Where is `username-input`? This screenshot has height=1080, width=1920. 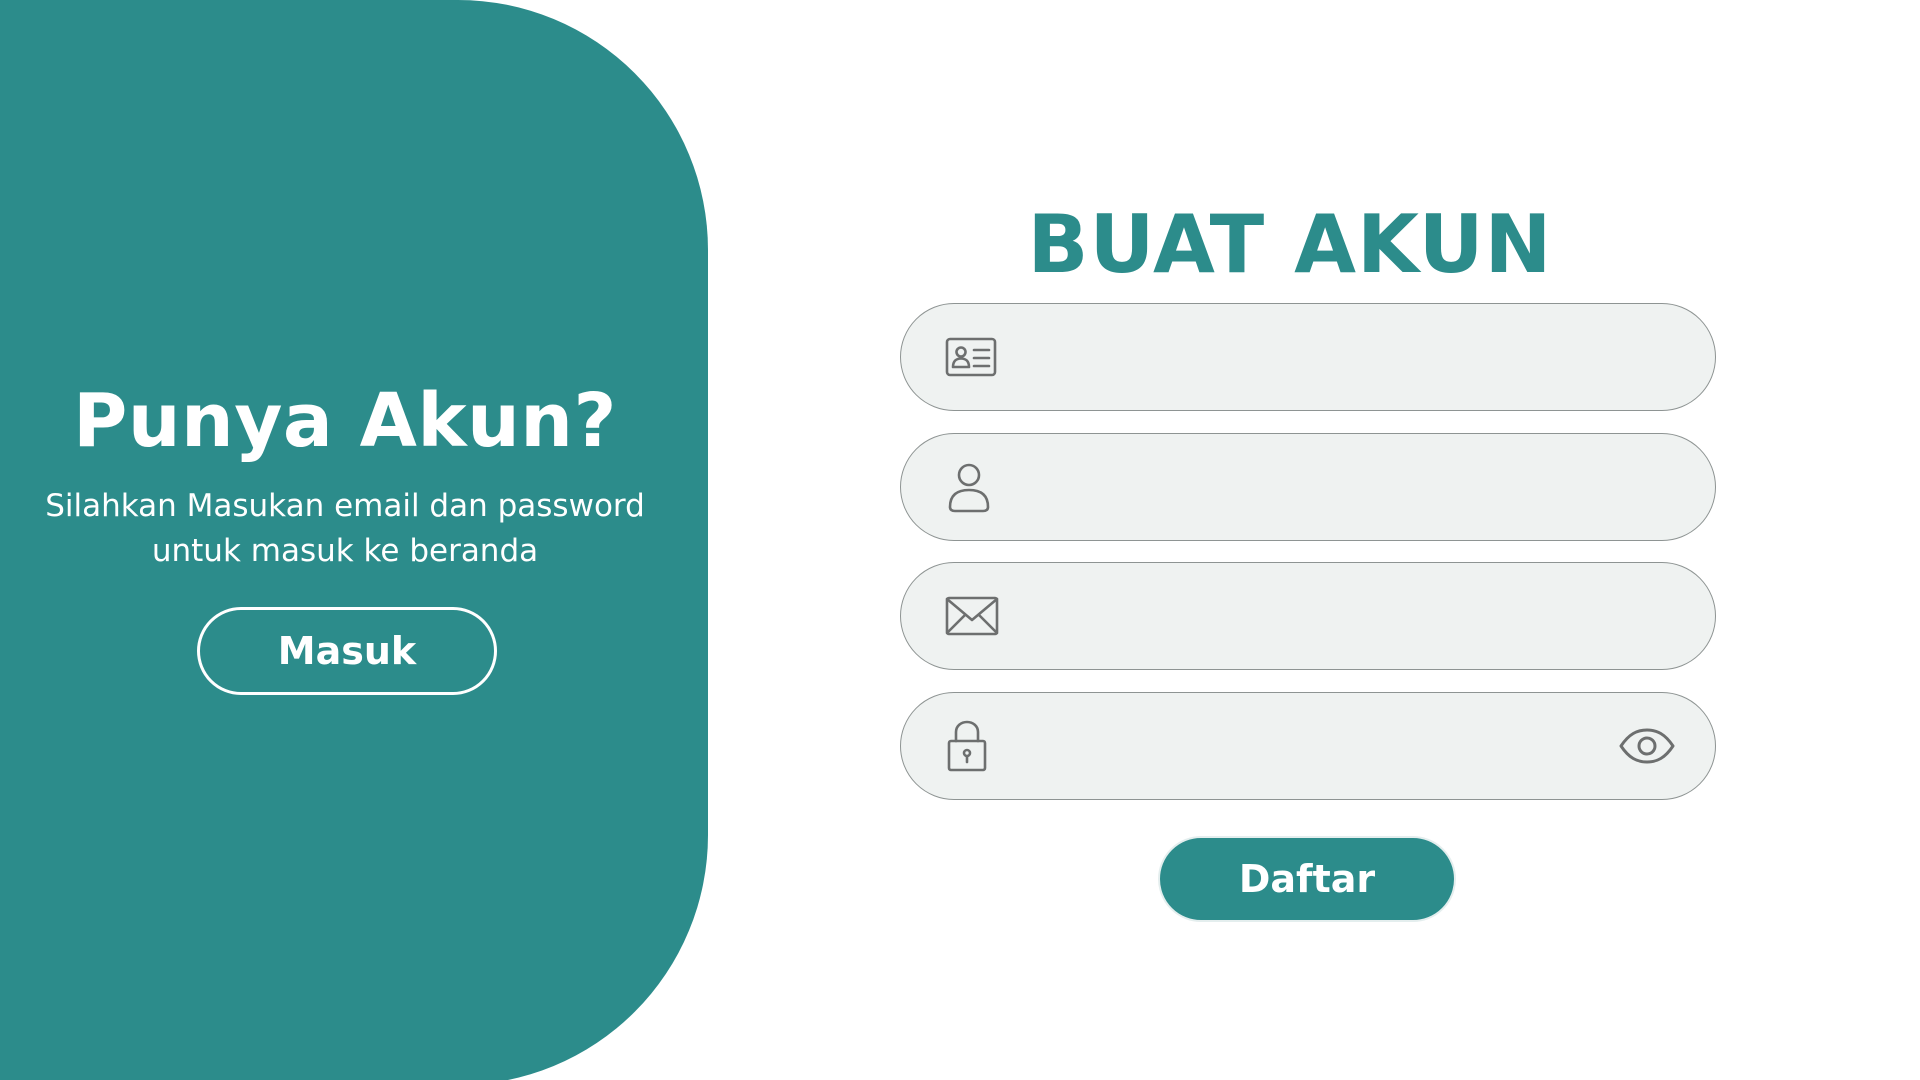 username-input is located at coordinates (1313, 487).